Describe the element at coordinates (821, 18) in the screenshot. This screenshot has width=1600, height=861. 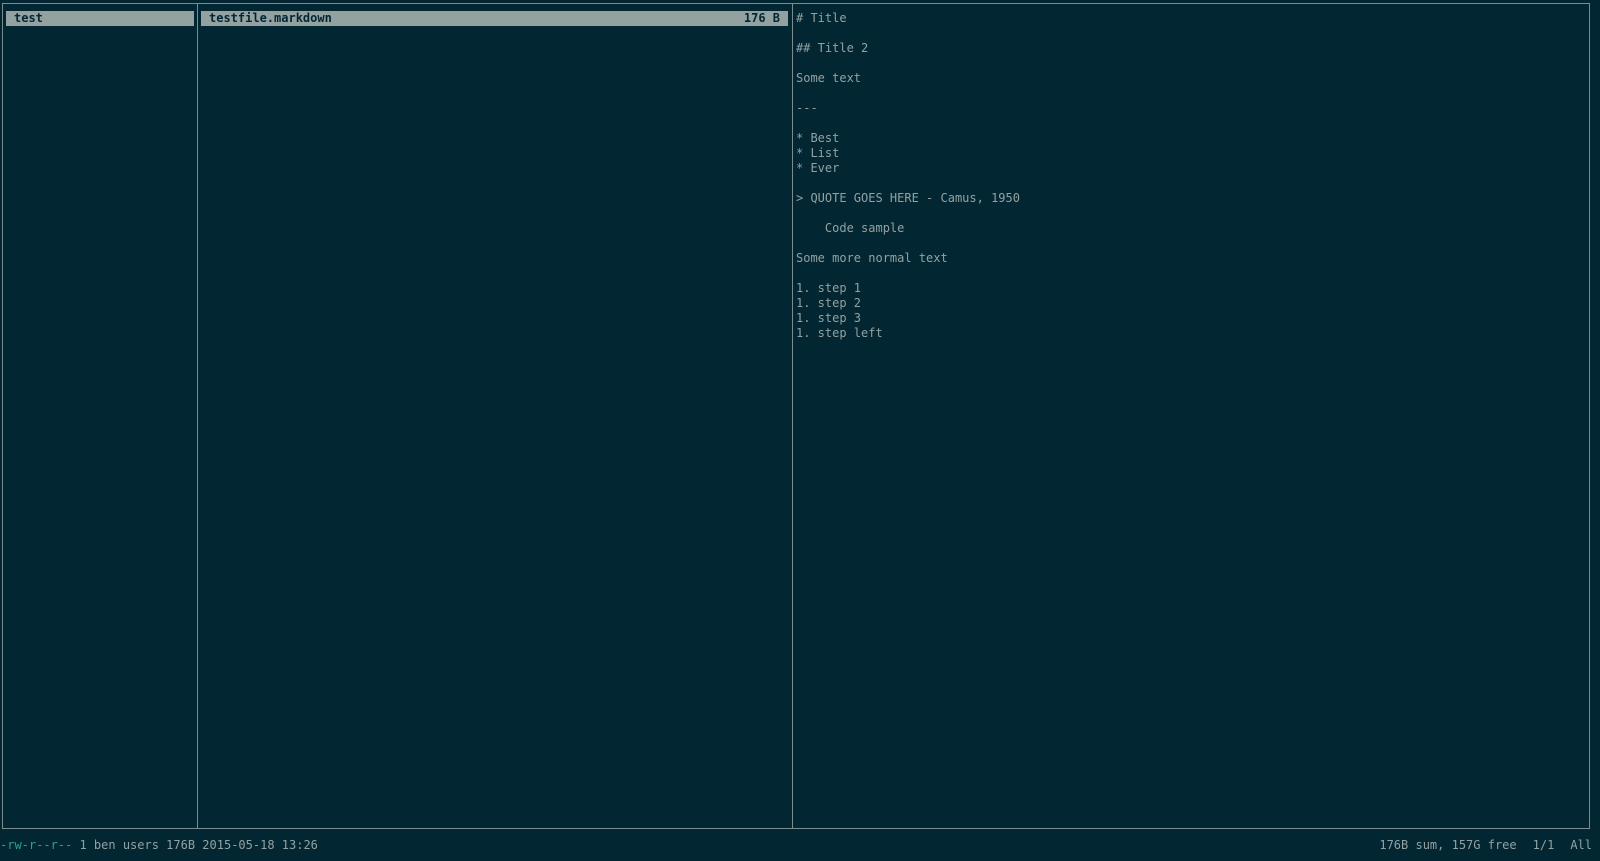
I see `preview-line: # Title` at that location.